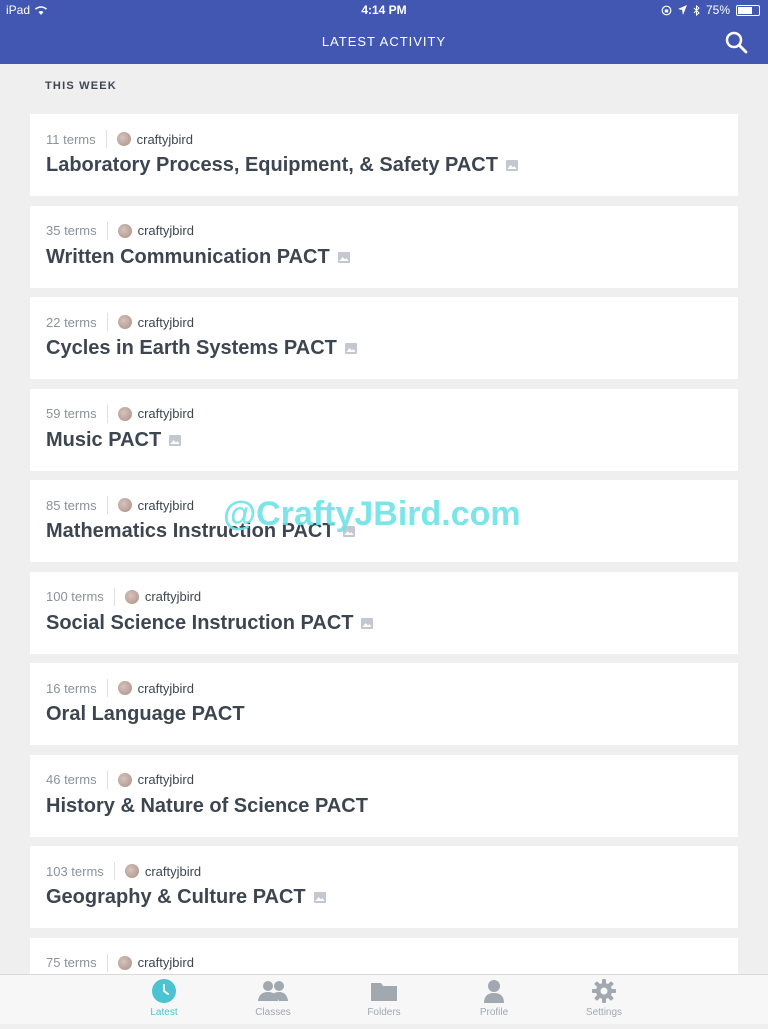 The image size is (768, 1029). I want to click on set-meta: 75 terms craftyjbird, so click(120, 962).